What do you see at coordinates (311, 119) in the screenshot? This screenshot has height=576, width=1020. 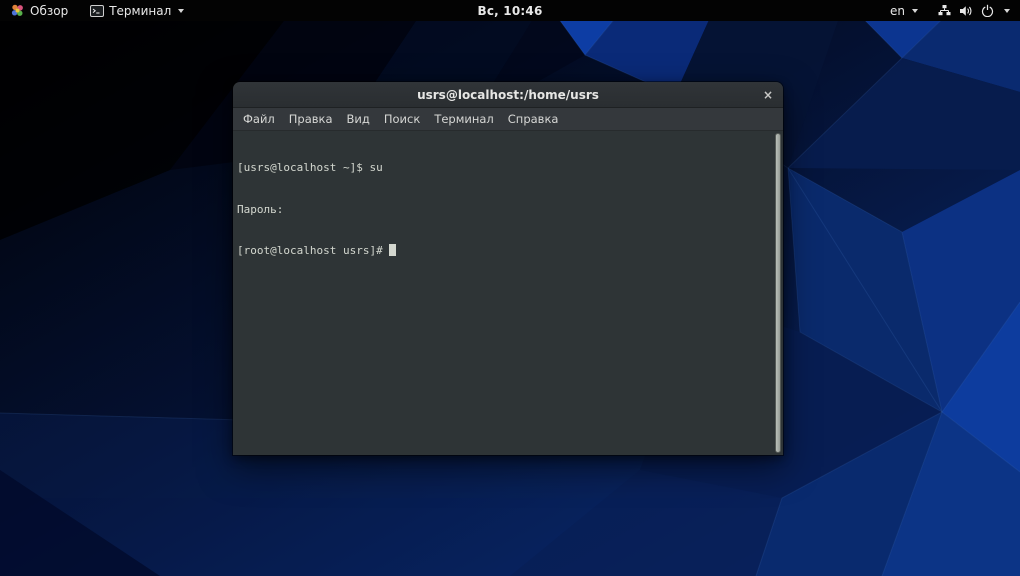 I see `menu-edit: Правка` at bounding box center [311, 119].